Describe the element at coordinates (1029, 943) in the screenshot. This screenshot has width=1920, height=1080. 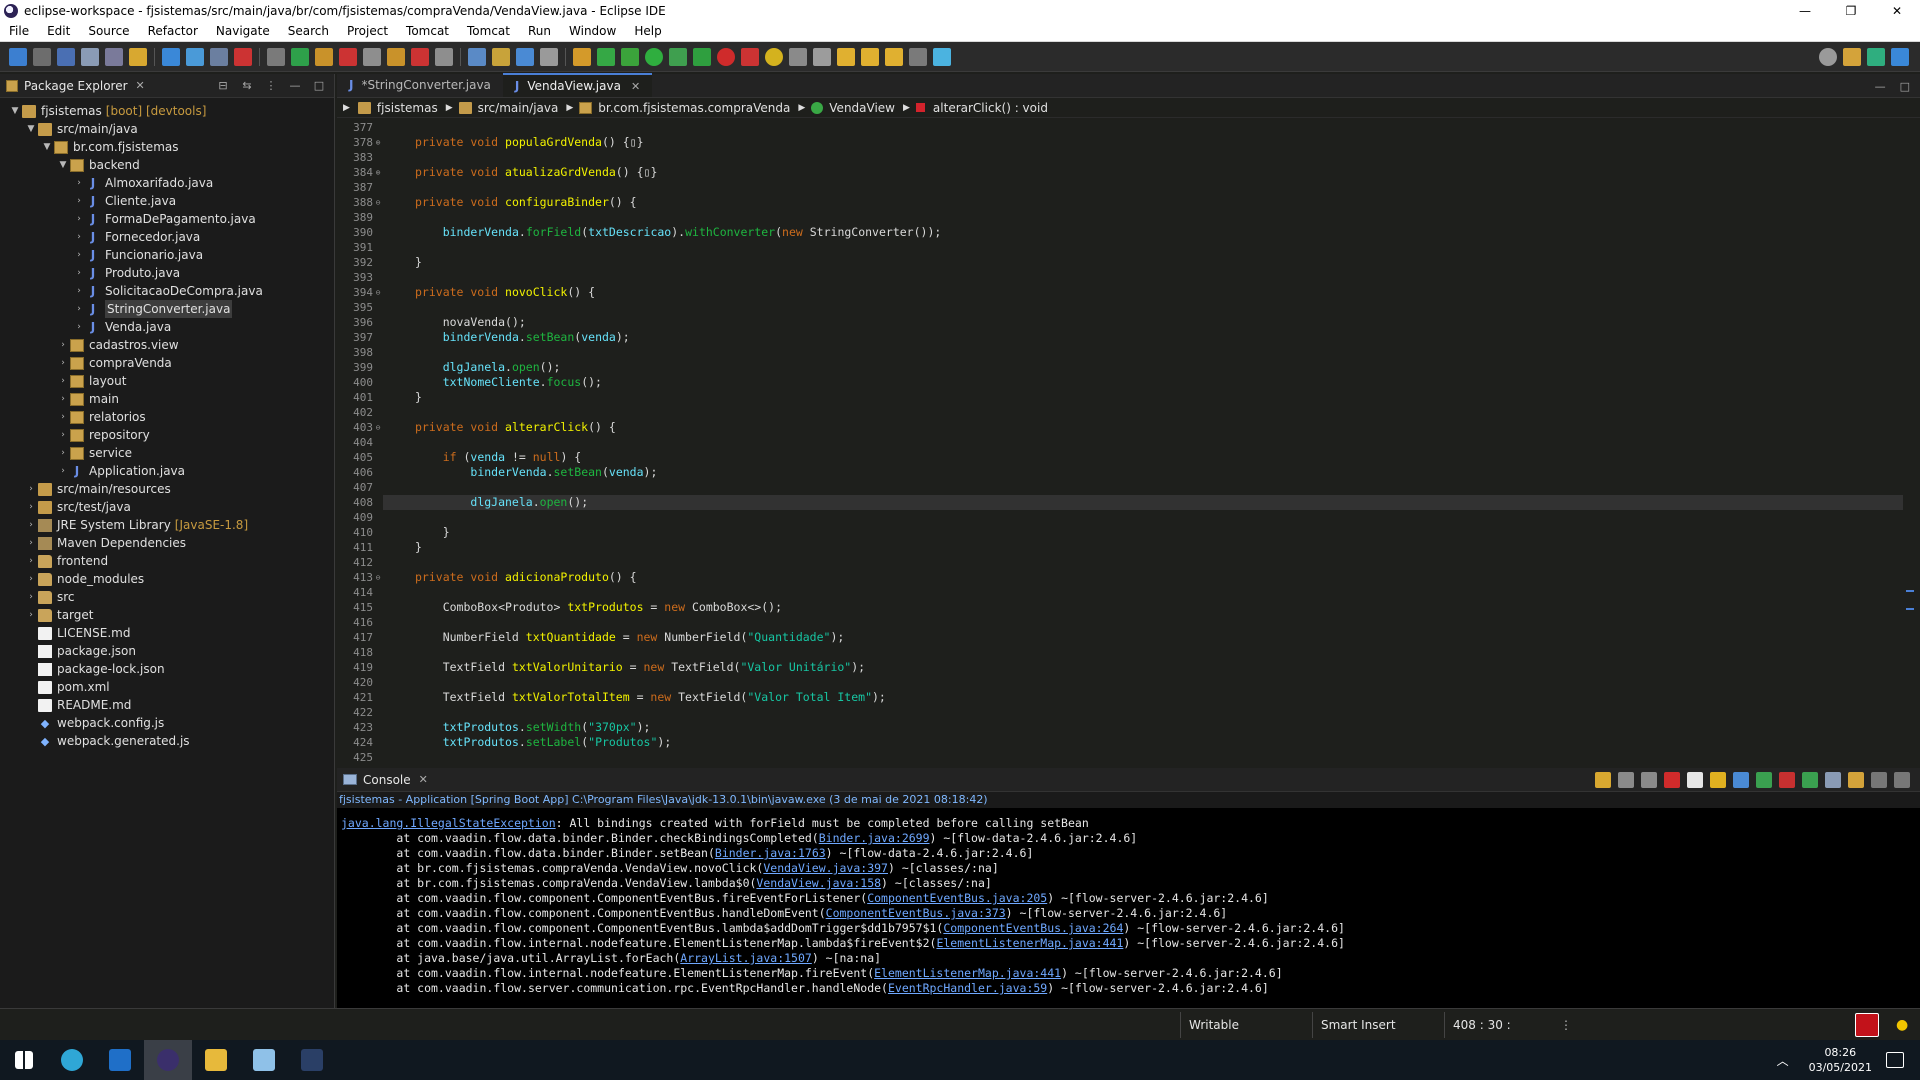
I see `source-link: ElementListenerMap.java:441` at that location.